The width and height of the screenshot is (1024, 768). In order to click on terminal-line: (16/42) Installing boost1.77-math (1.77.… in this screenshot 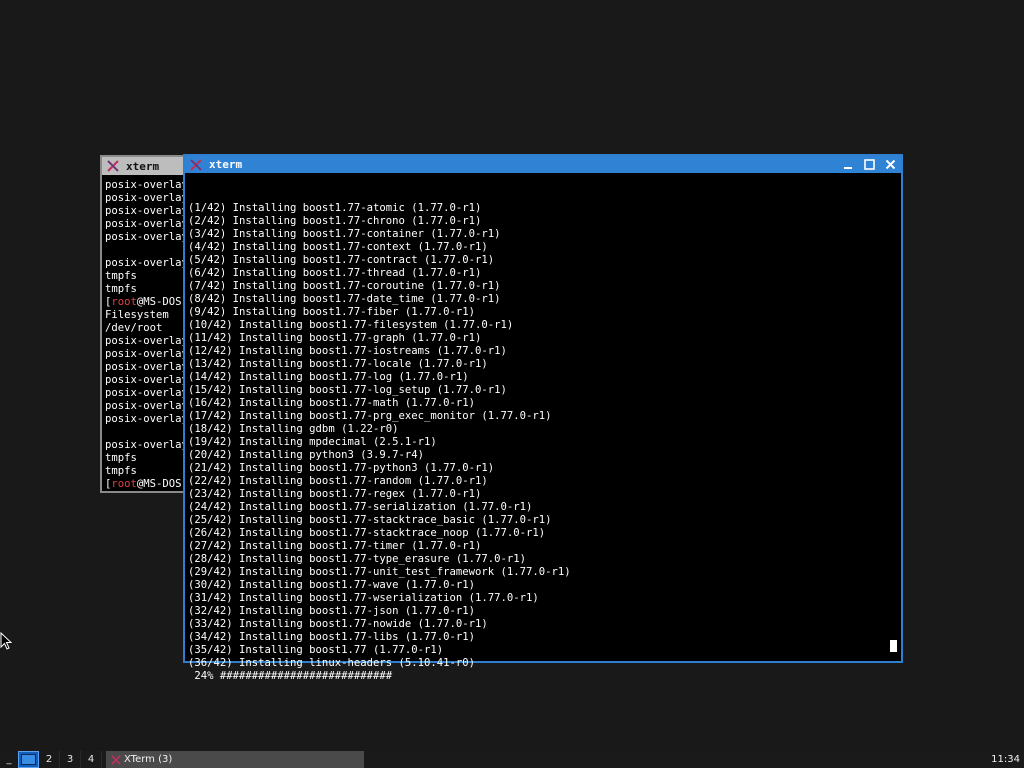, I will do `click(332, 403)`.